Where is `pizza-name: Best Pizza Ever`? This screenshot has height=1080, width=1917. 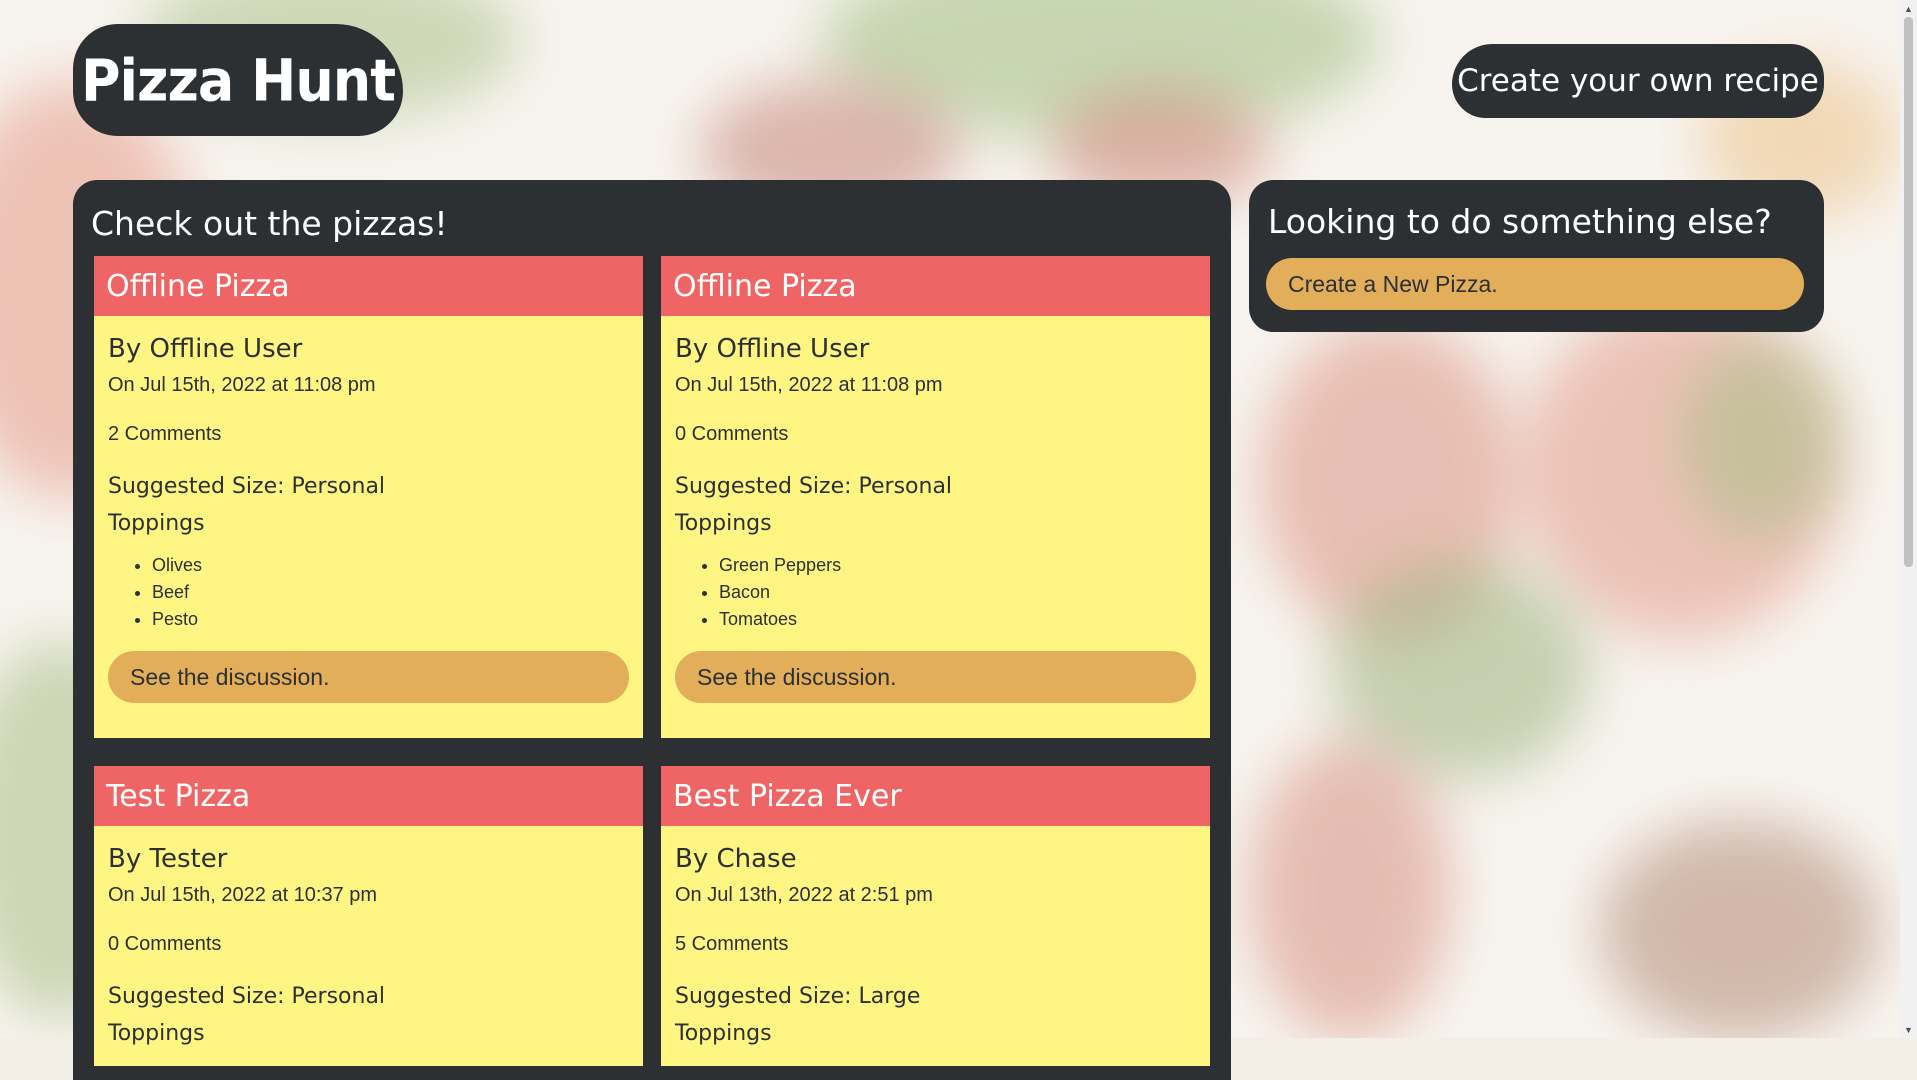 pizza-name: Best Pizza Ever is located at coordinates (935, 796).